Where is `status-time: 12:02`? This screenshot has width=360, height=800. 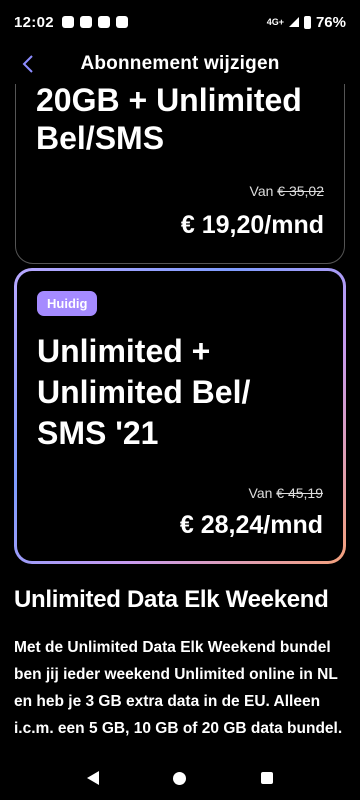
status-time: 12:02 is located at coordinates (34, 22).